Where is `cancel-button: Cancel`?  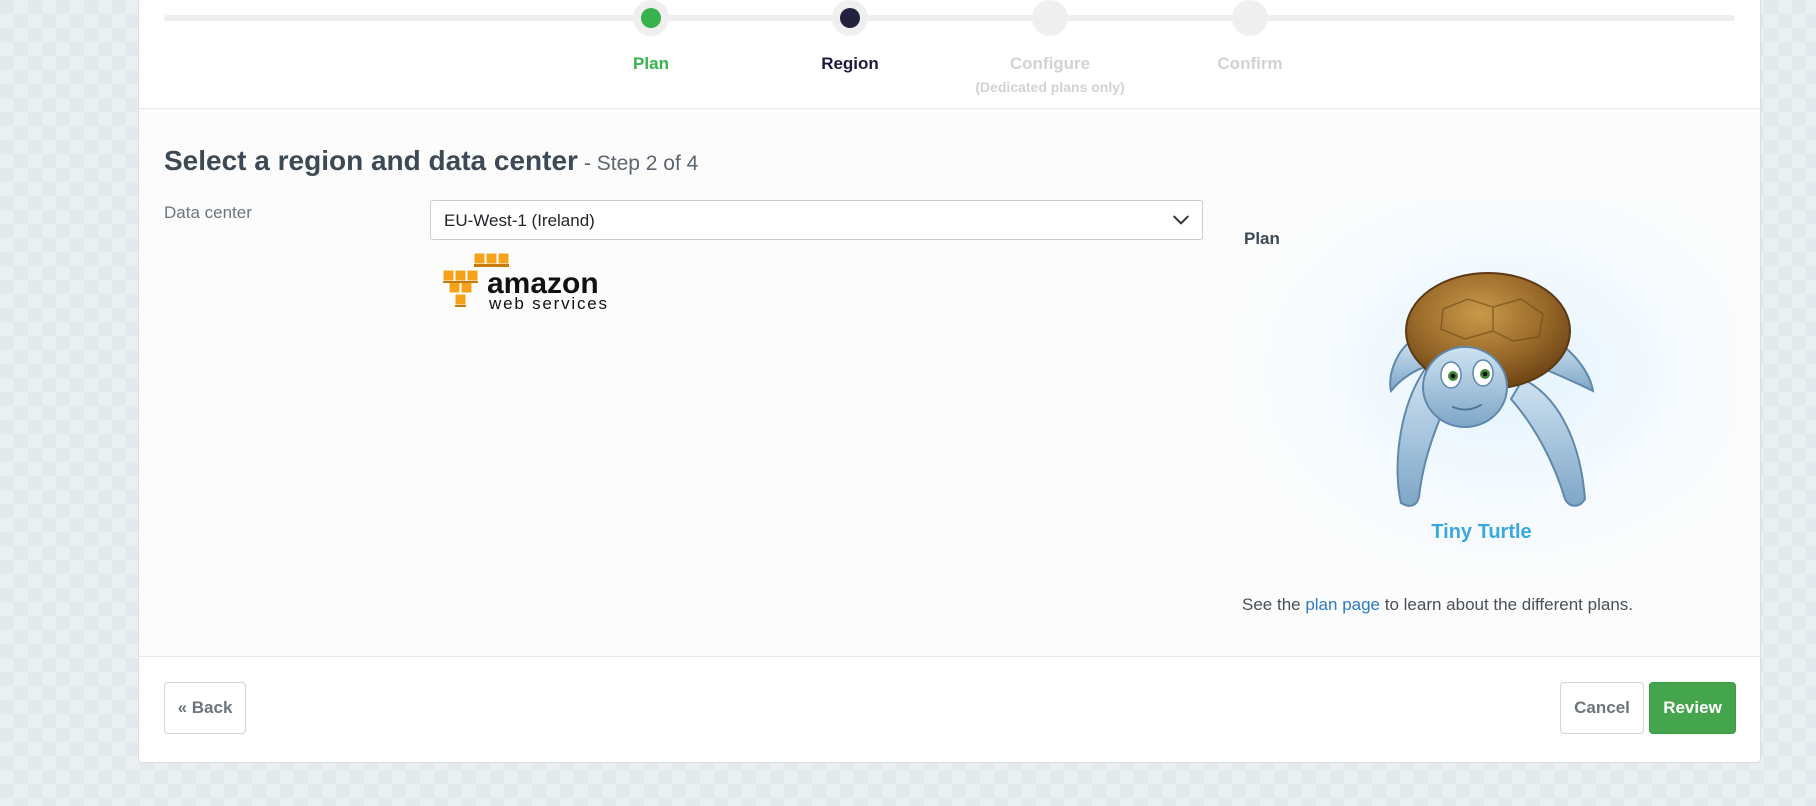 cancel-button: Cancel is located at coordinates (1602, 708).